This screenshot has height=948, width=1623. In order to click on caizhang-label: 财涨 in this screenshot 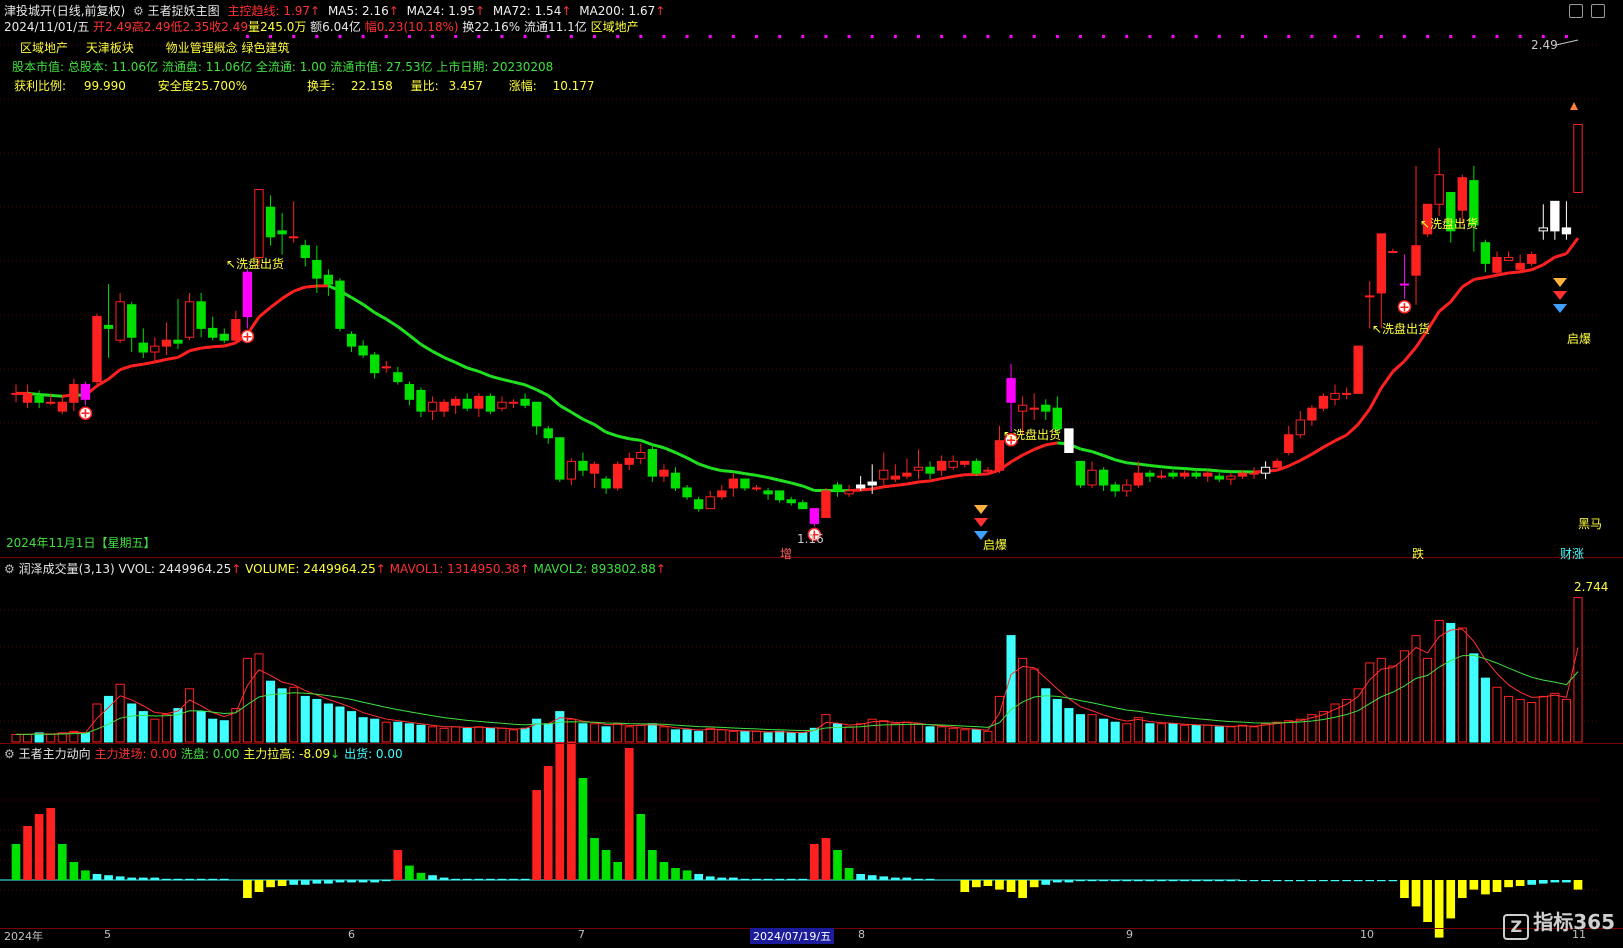, I will do `click(1572, 554)`.